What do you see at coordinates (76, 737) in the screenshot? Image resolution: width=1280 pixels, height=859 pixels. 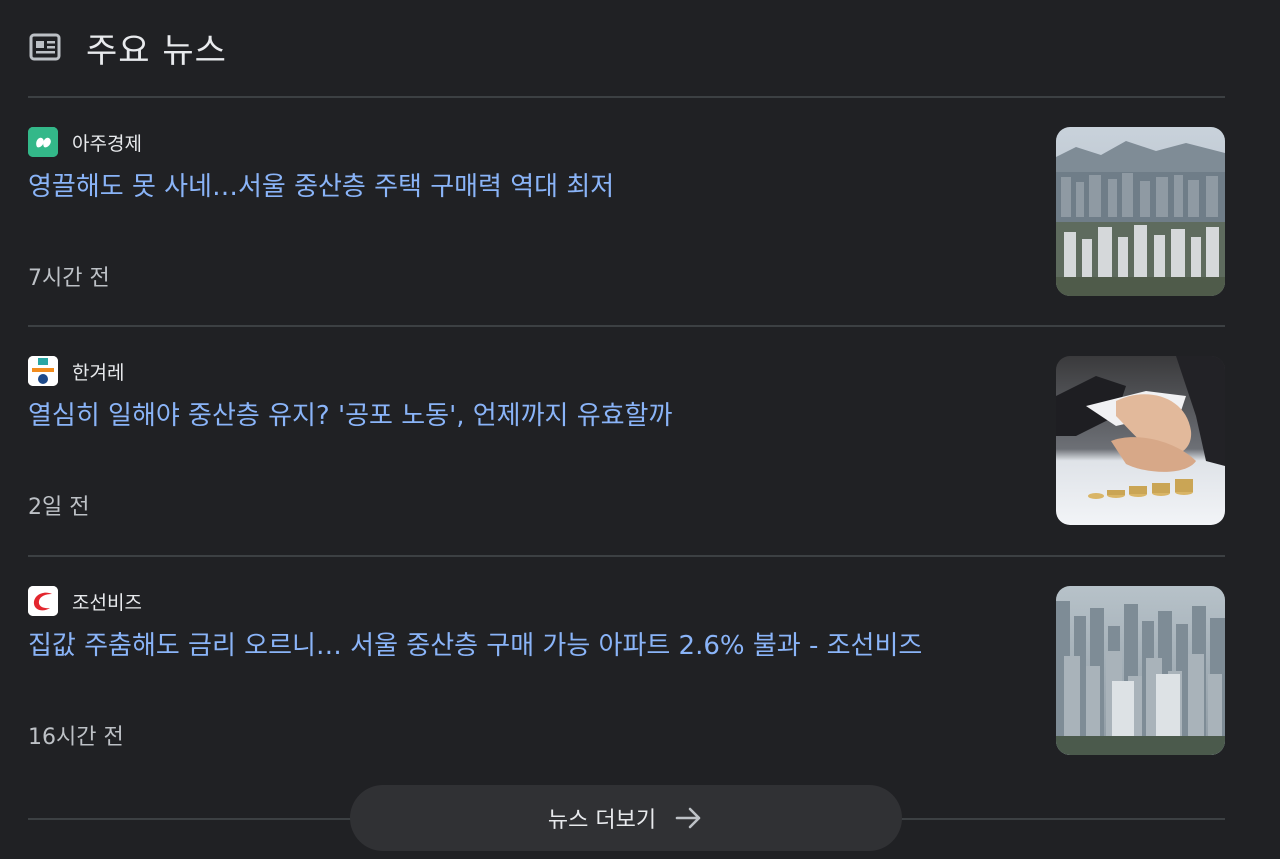 I see `article-time: 16시간 전` at bounding box center [76, 737].